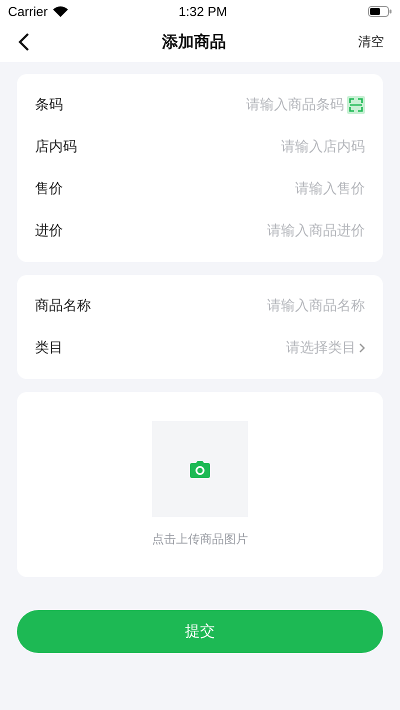 This screenshot has height=710, width=400. What do you see at coordinates (316, 306) in the screenshot?
I see `input-field: 请输入商品名称` at bounding box center [316, 306].